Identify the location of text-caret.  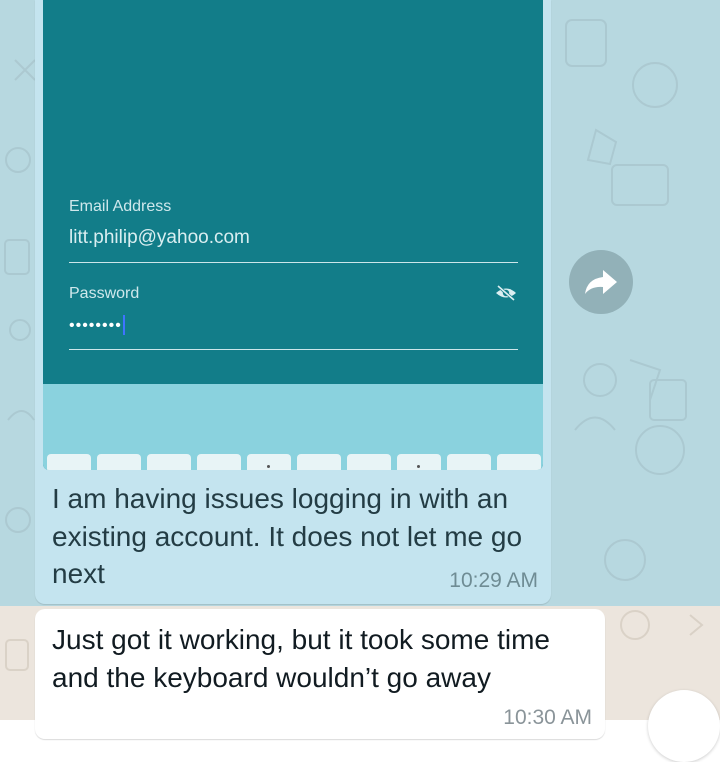
(123, 324).